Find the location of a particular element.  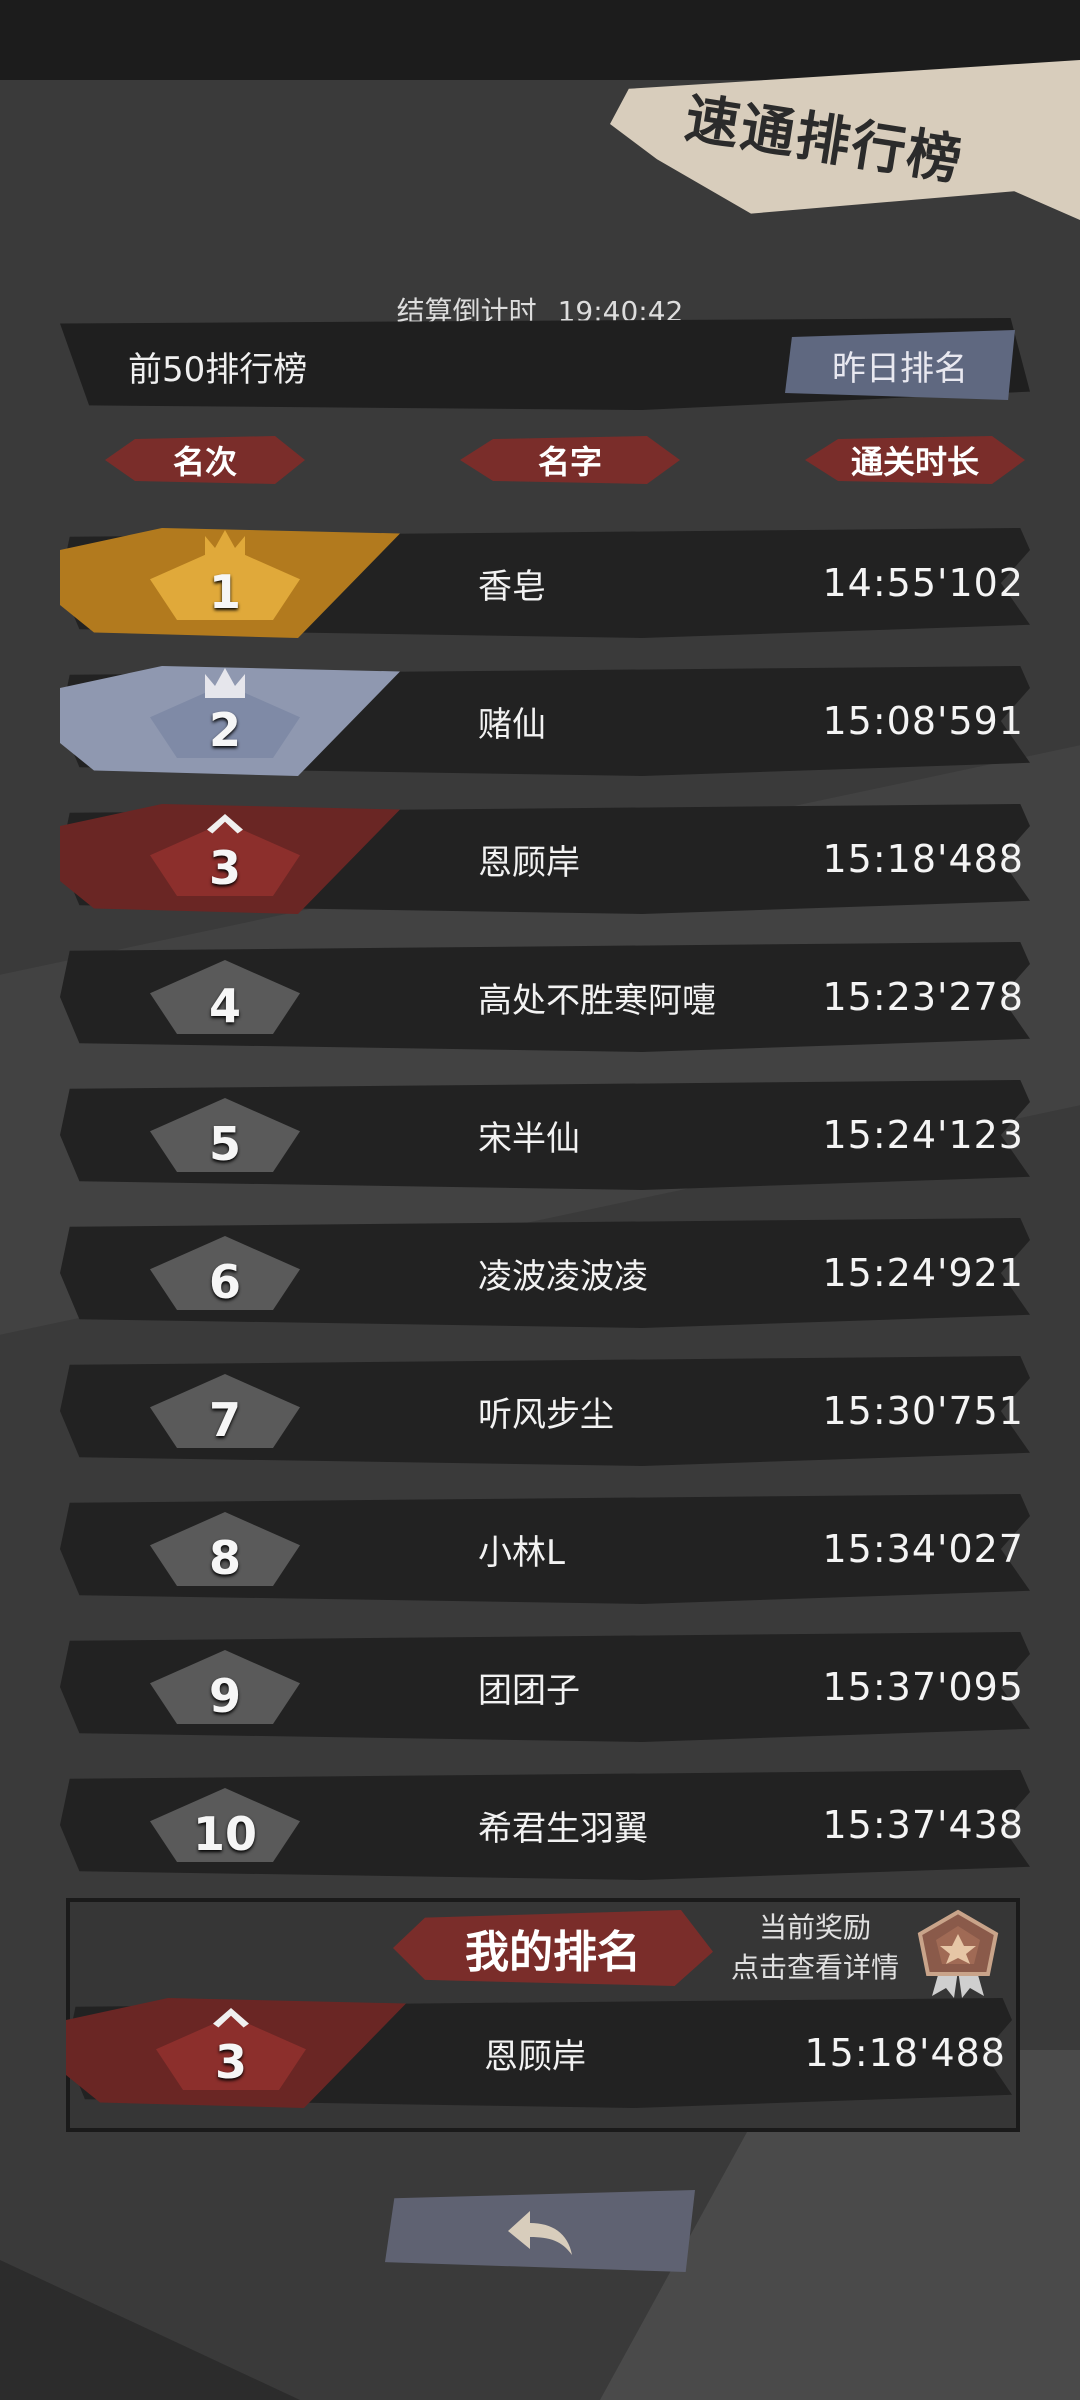

leaderboard-row: 8 小林L 15:34'027 is located at coordinates (545, 1549).